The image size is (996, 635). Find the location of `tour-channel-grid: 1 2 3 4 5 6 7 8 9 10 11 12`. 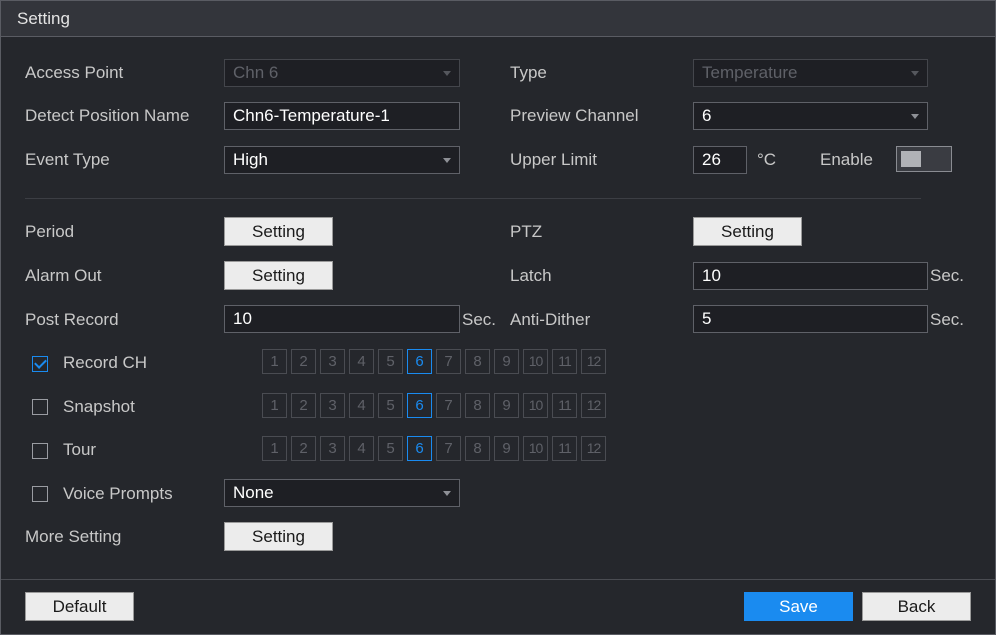

tour-channel-grid: 1 2 3 4 5 6 7 8 9 10 11 12 is located at coordinates (436, 448).